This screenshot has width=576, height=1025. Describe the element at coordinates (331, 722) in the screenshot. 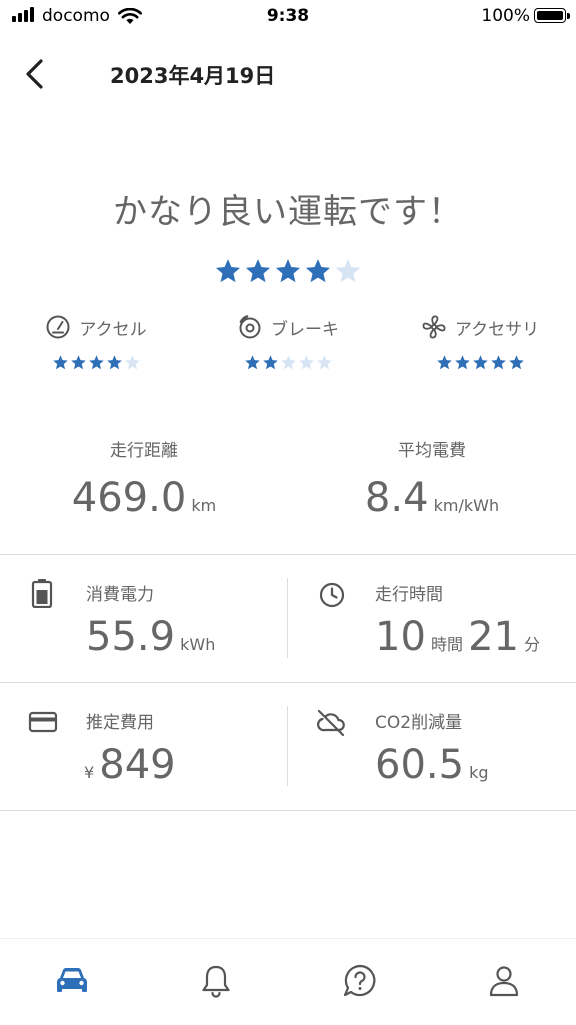

I see `cloud-off-icon` at that location.